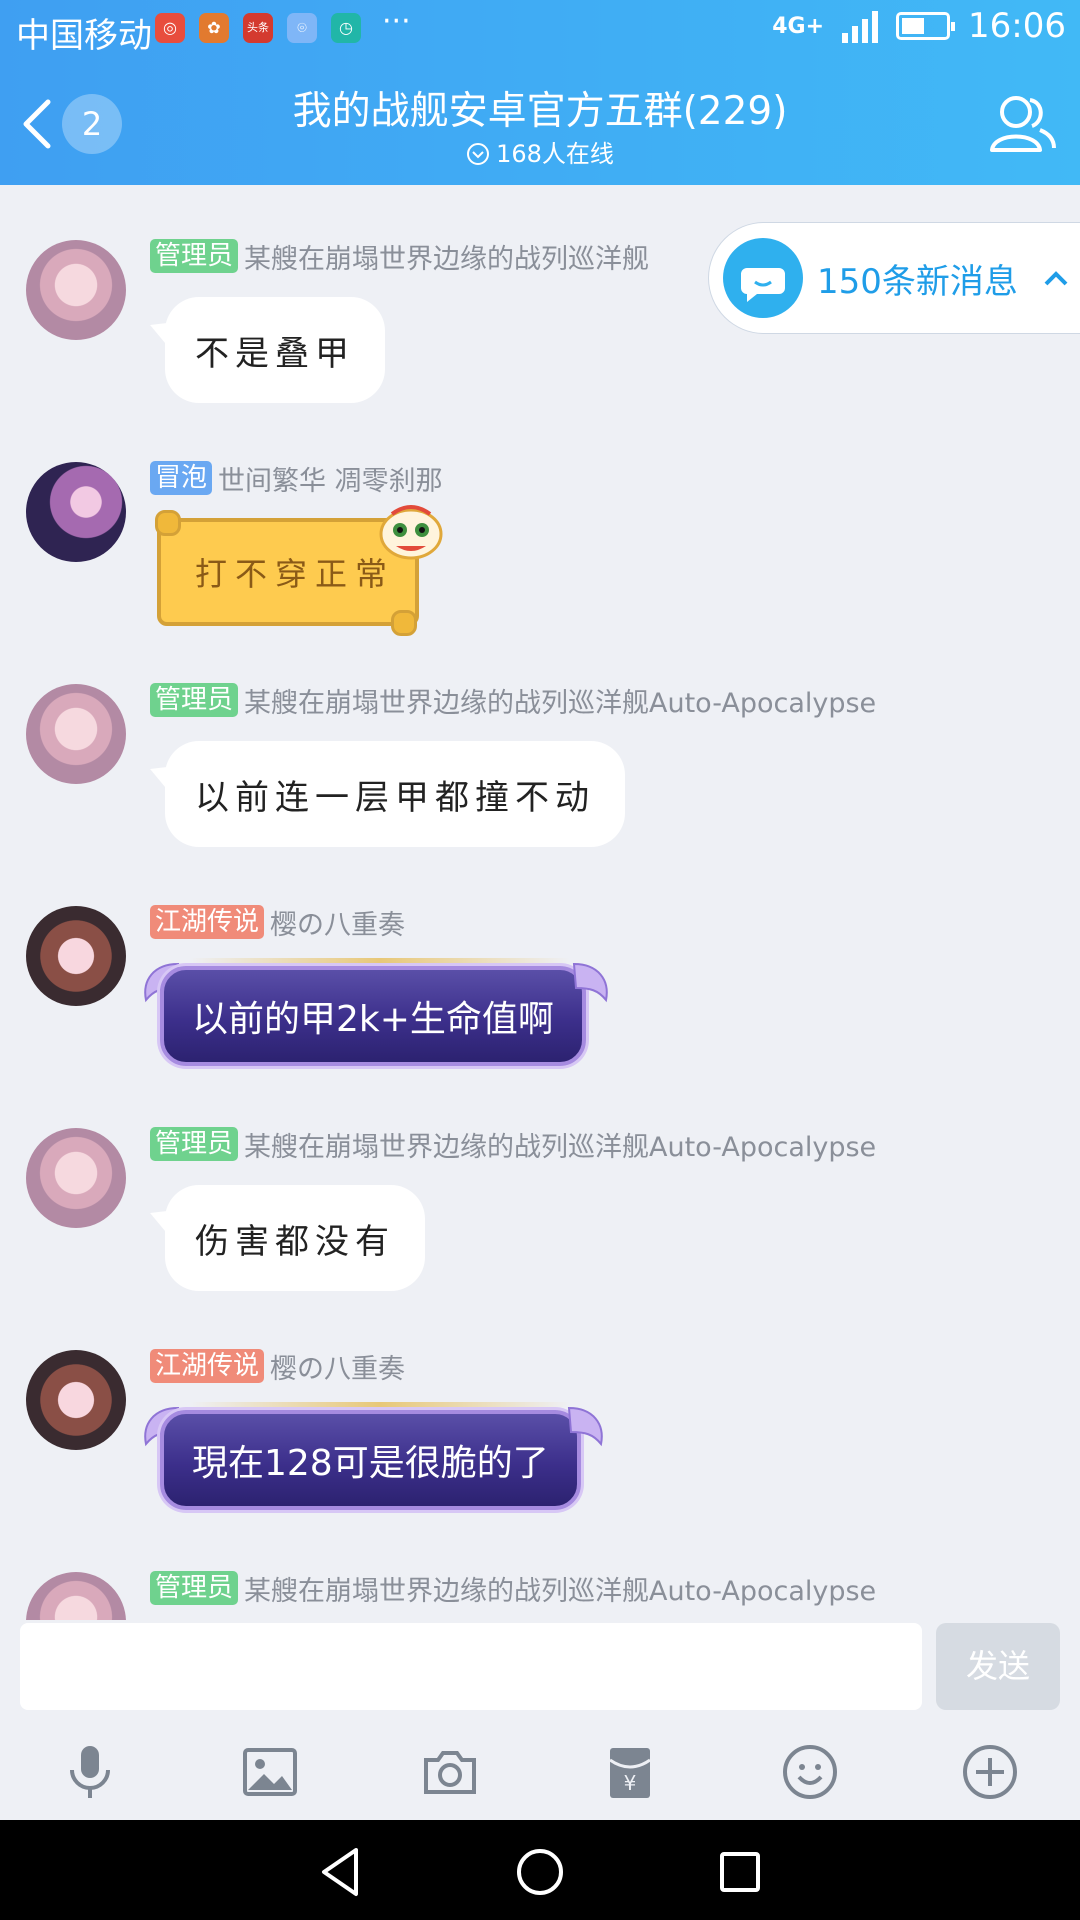  Describe the element at coordinates (450, 1772) in the screenshot. I see `camera-icon` at that location.